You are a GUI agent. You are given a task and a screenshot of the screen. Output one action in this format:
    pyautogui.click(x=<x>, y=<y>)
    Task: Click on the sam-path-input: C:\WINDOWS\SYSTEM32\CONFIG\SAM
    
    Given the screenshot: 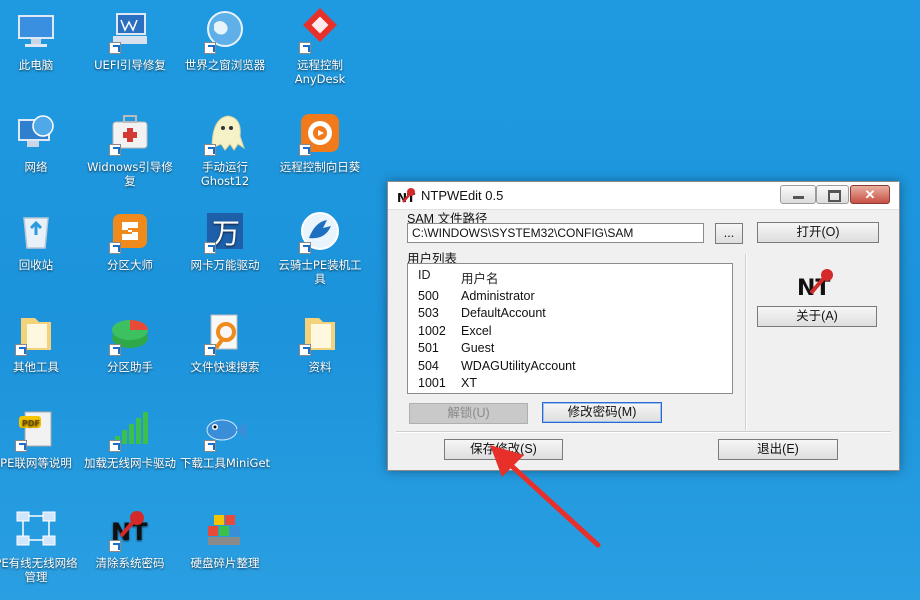 What is the action you would take?
    pyautogui.click(x=555, y=233)
    